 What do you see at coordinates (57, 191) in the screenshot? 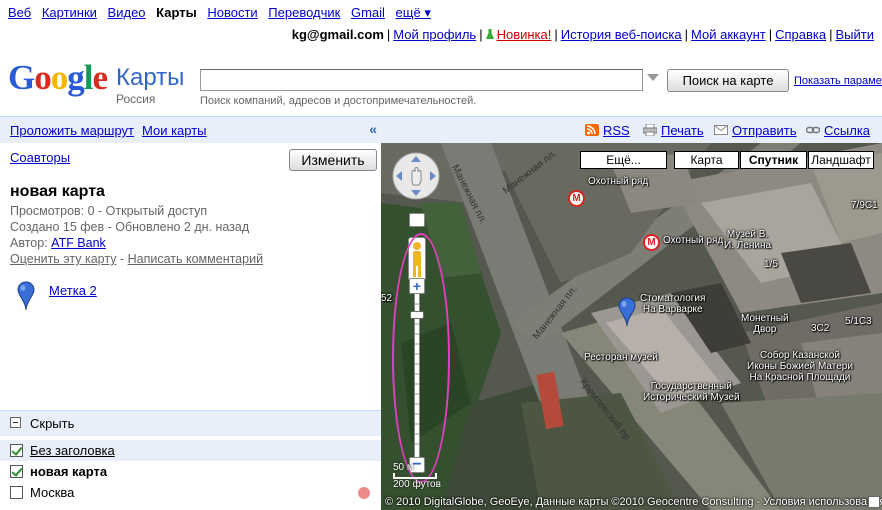
I see `map-title: новая карта` at bounding box center [57, 191].